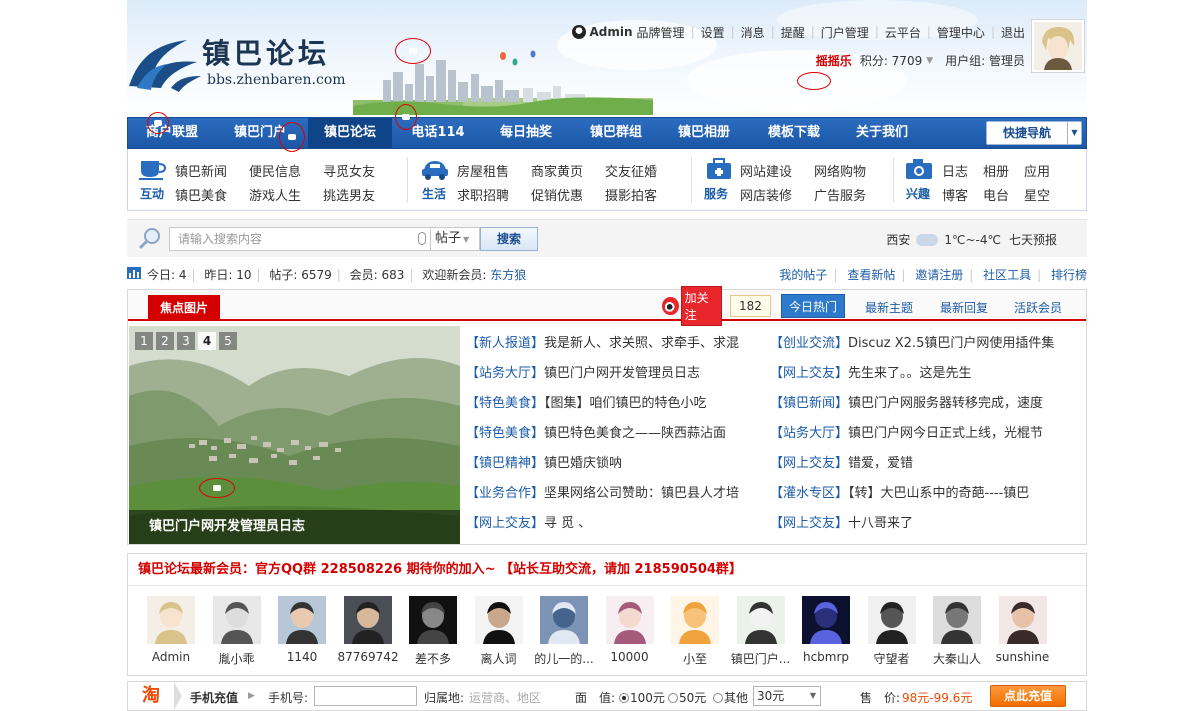 This screenshot has height=711, width=1183. Describe the element at coordinates (840, 170) in the screenshot. I see `subnav-link: 网络购物` at that location.